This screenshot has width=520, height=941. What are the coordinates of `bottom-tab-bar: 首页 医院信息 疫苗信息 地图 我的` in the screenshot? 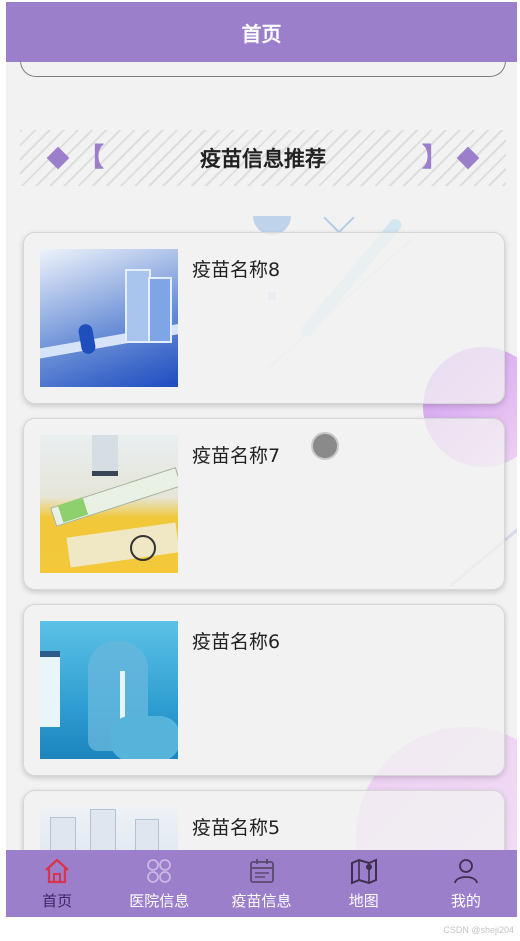 It's located at (261, 883).